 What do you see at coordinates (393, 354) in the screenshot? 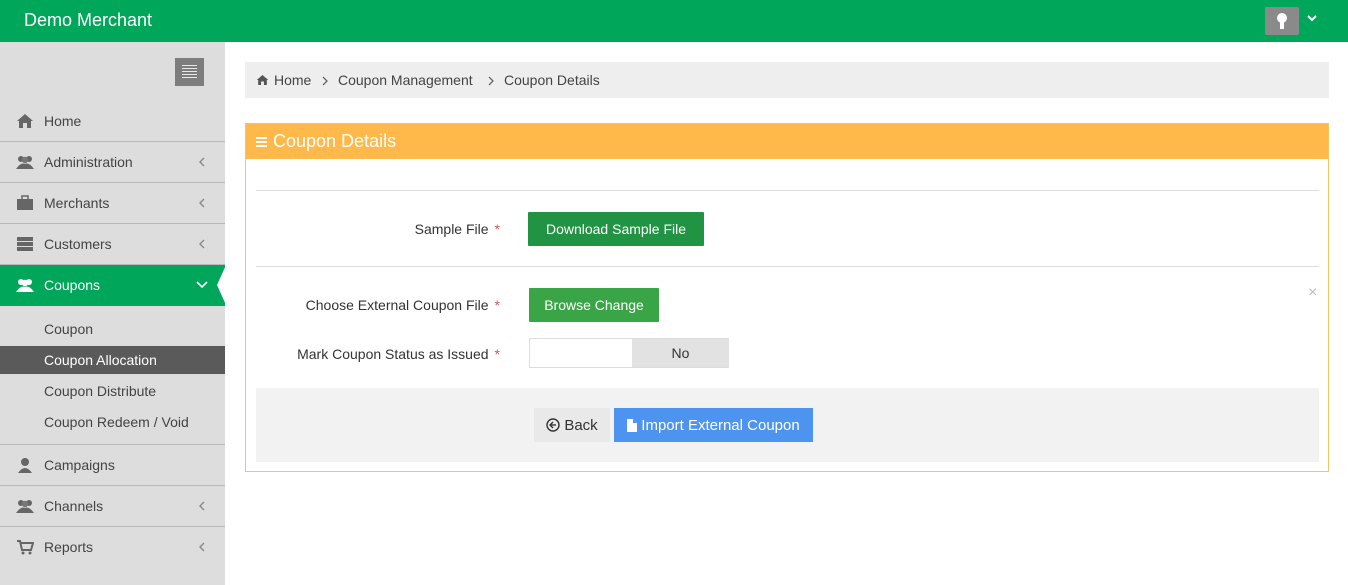
I see `label-text: Mark Coupon Status as Issued` at bounding box center [393, 354].